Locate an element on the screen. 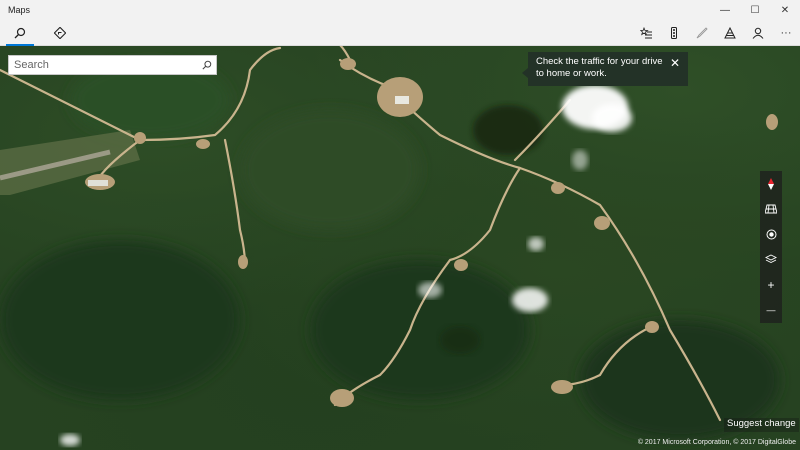 The image size is (800, 450). zoom-out-button: — is located at coordinates (771, 309).